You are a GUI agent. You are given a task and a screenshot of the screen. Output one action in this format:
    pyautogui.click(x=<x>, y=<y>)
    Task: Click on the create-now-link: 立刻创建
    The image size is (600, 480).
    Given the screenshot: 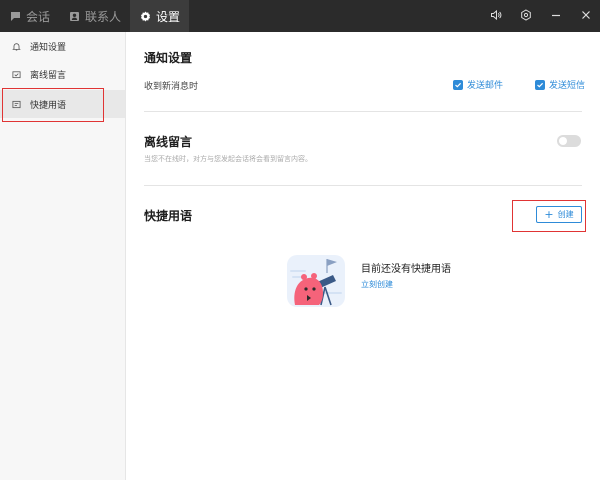 What is the action you would take?
    pyautogui.click(x=377, y=284)
    